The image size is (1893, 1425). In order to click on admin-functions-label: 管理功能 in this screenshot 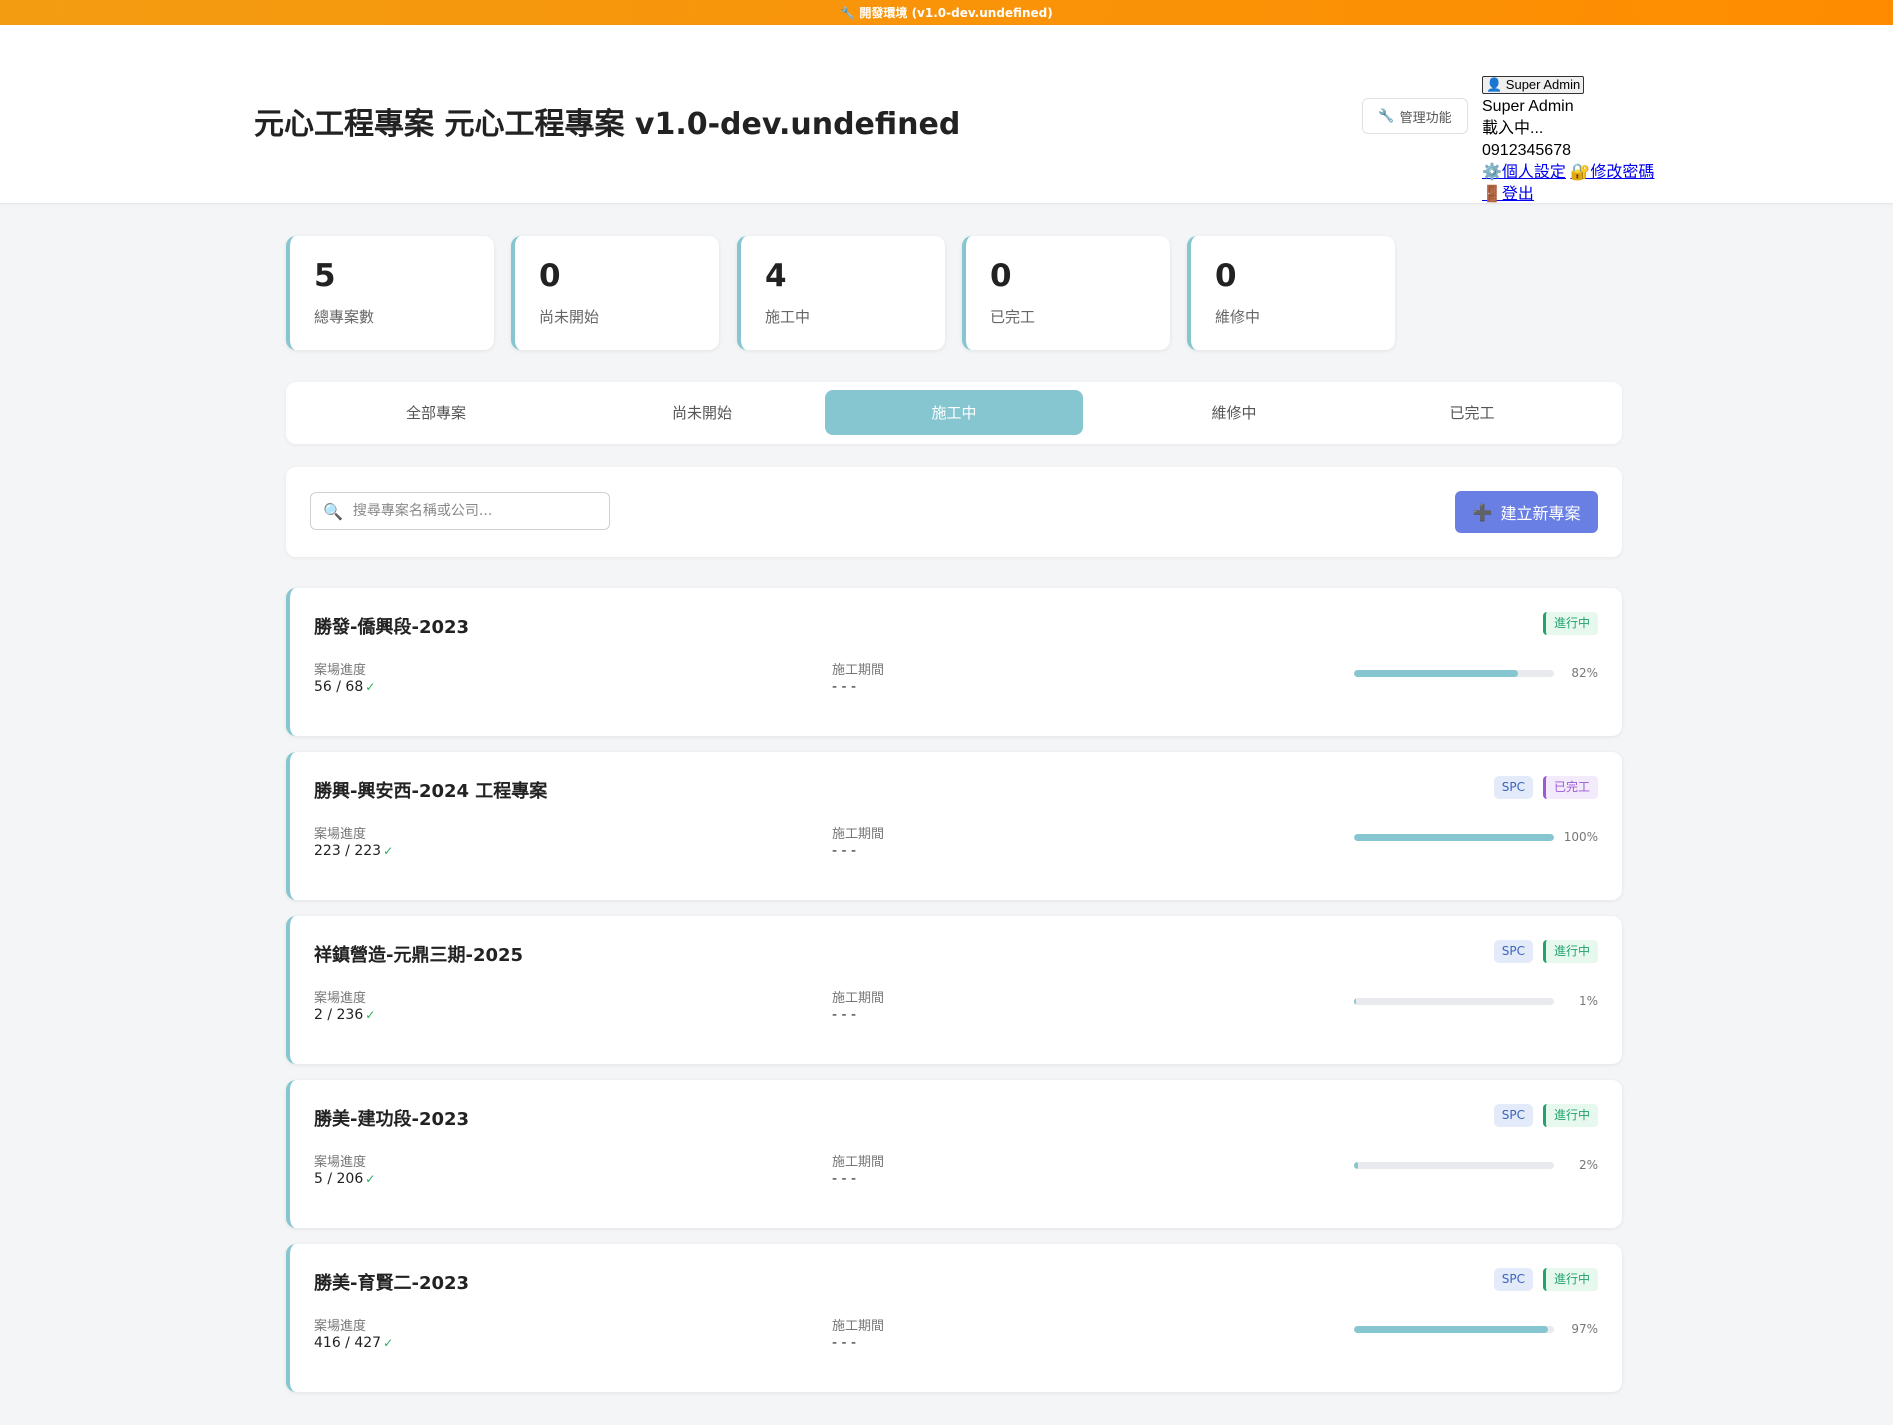, I will do `click(1425, 118)`.